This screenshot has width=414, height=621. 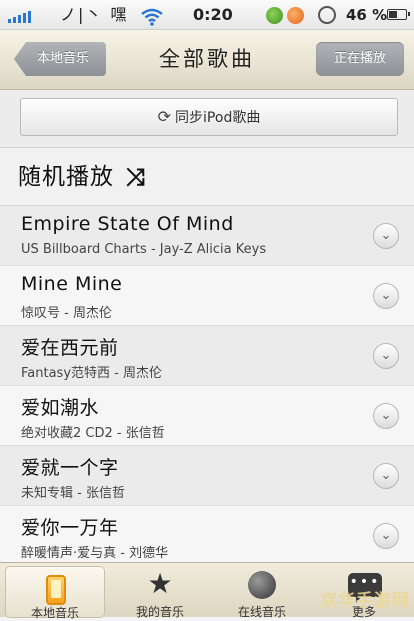 What do you see at coordinates (144, 249) in the screenshot?
I see `song-subtitle: US Billboard Charts - Jay-Z Alicia Keys` at bounding box center [144, 249].